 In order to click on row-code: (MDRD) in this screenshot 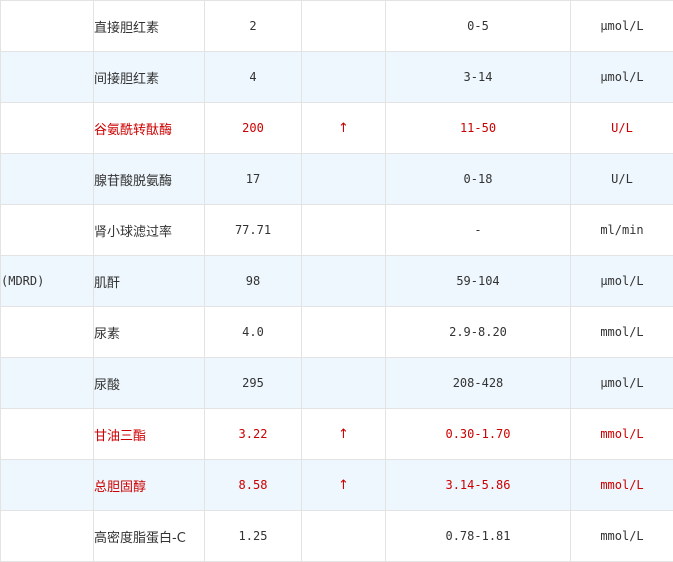, I will do `click(47, 281)`.